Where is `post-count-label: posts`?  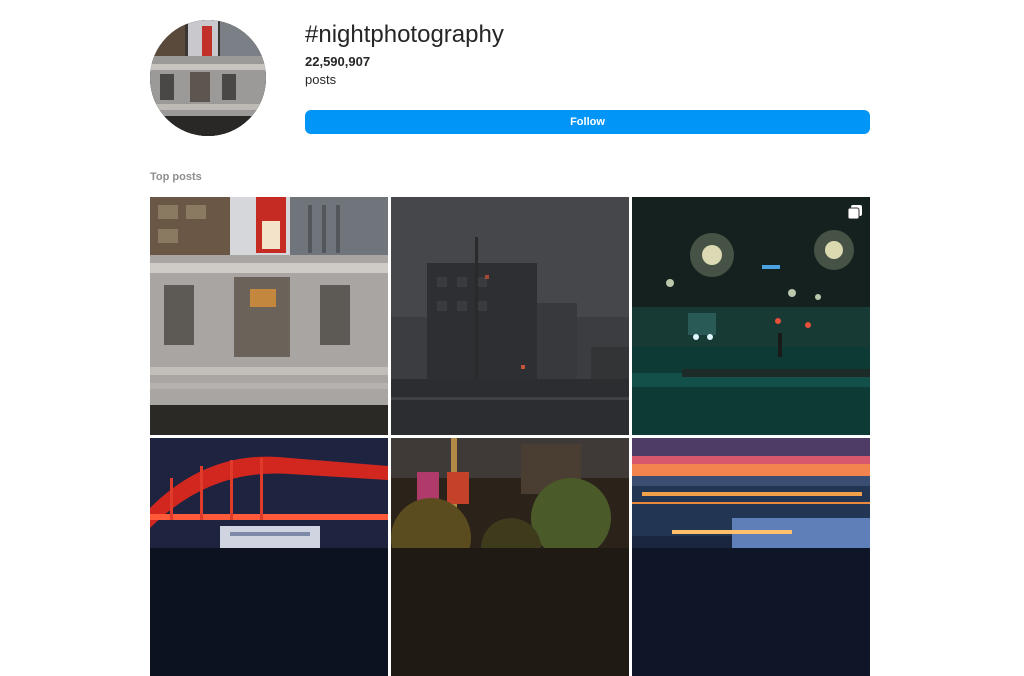
post-count-label: posts is located at coordinates (321, 79).